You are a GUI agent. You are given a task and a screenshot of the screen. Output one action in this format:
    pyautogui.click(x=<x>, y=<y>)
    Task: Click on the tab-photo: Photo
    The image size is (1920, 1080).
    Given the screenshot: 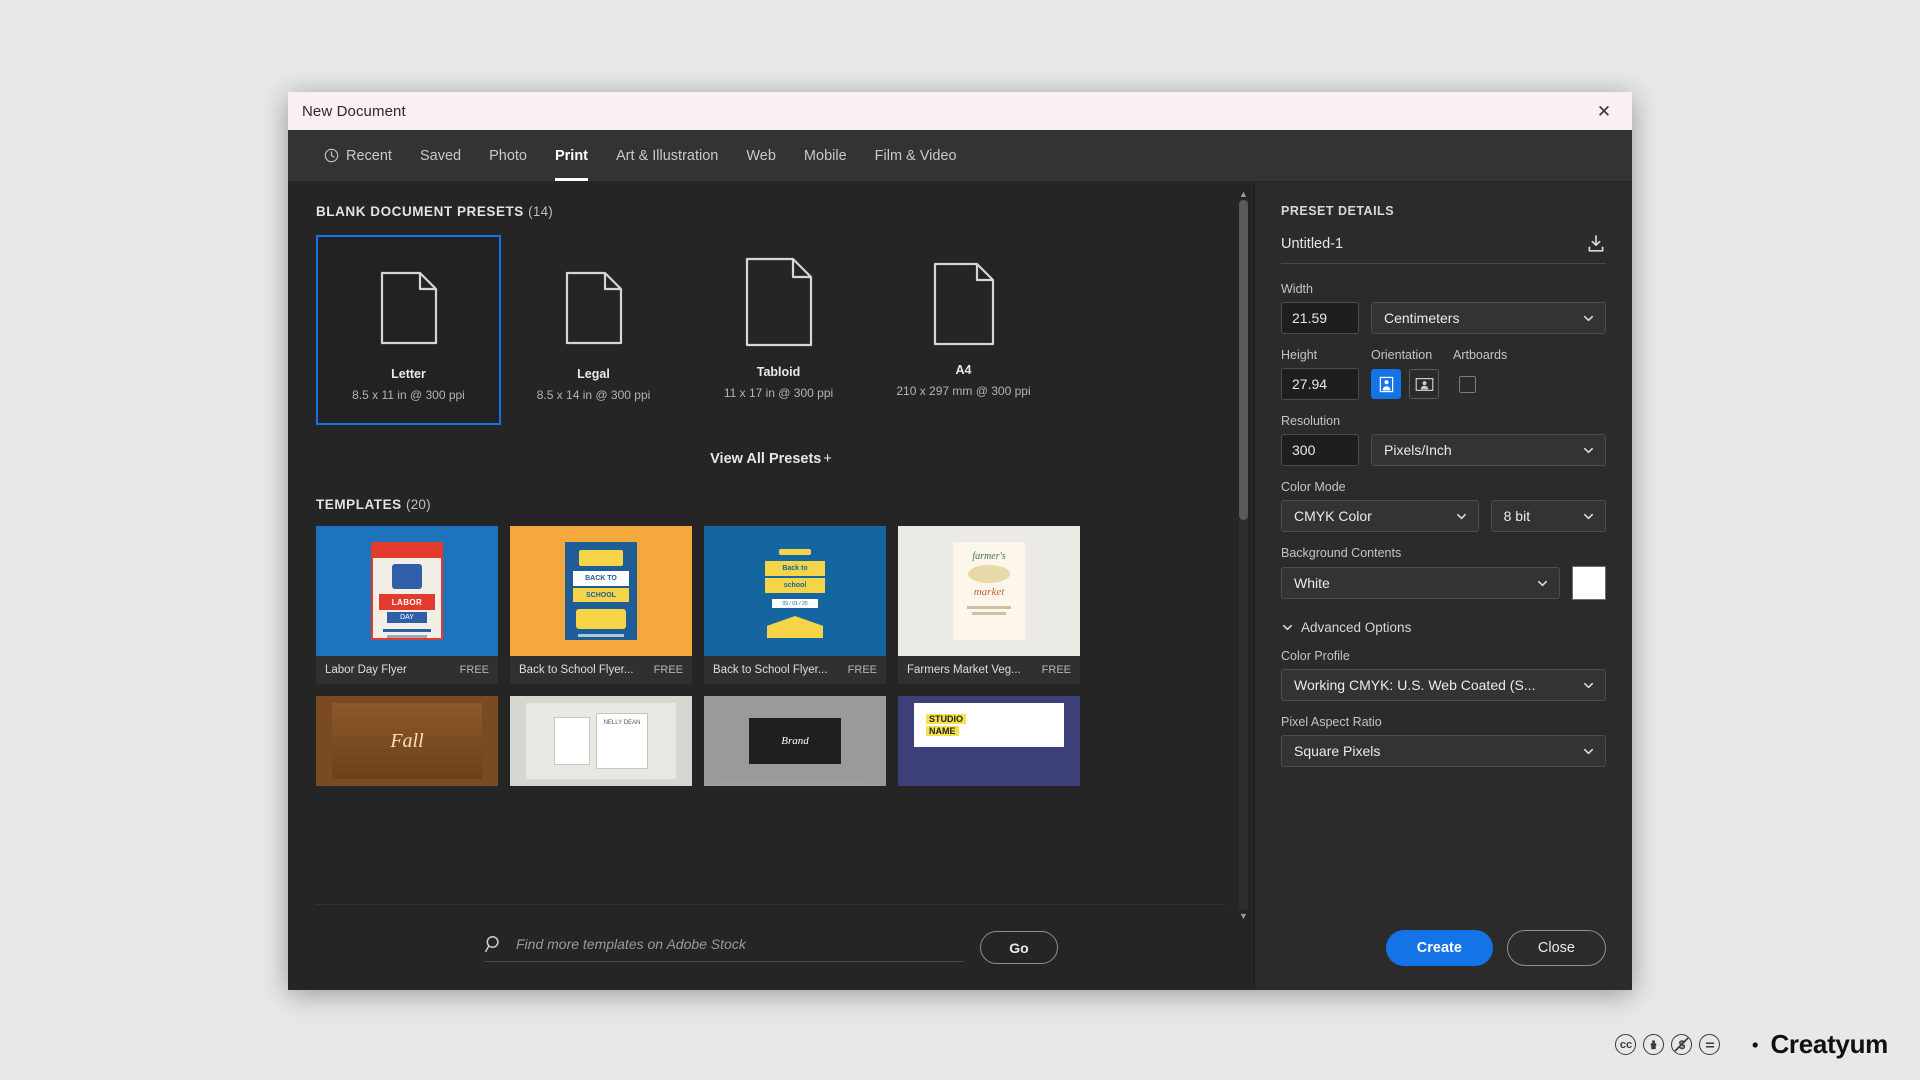 What is the action you would take?
    pyautogui.click(x=508, y=155)
    